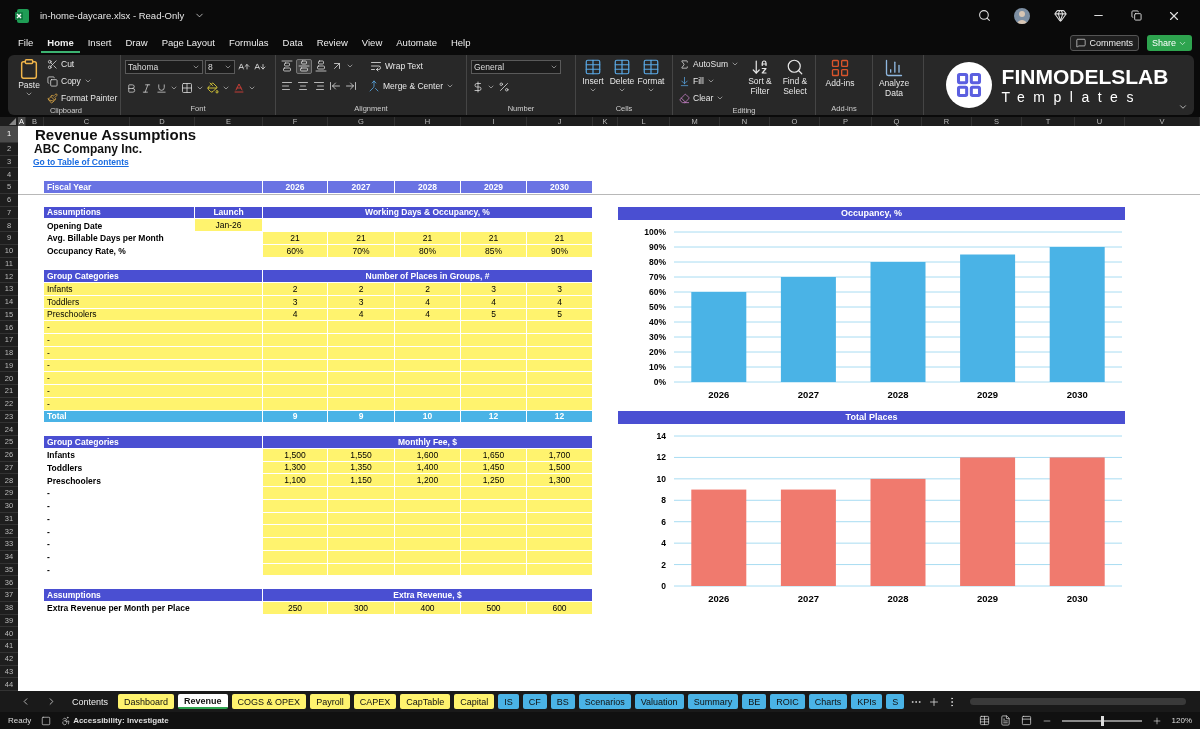 The image size is (1200, 729). Describe the element at coordinates (709, 81) in the screenshot. I see `fill-button: Fill` at that location.